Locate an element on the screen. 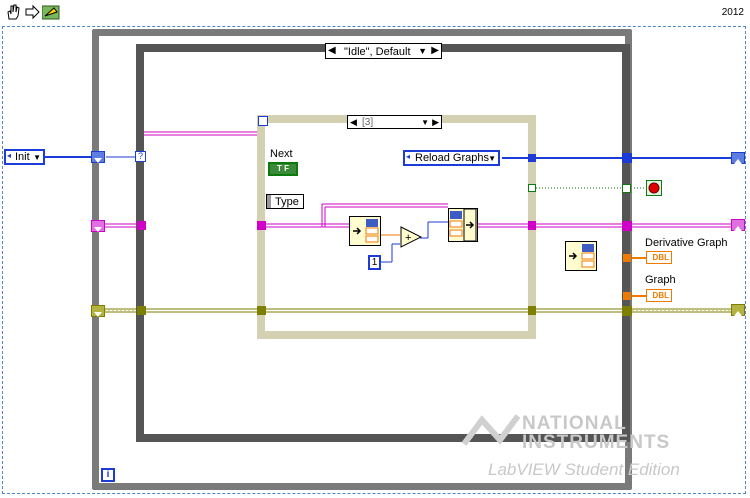 The image size is (750, 498). numeric-constant: 1 is located at coordinates (374, 262).